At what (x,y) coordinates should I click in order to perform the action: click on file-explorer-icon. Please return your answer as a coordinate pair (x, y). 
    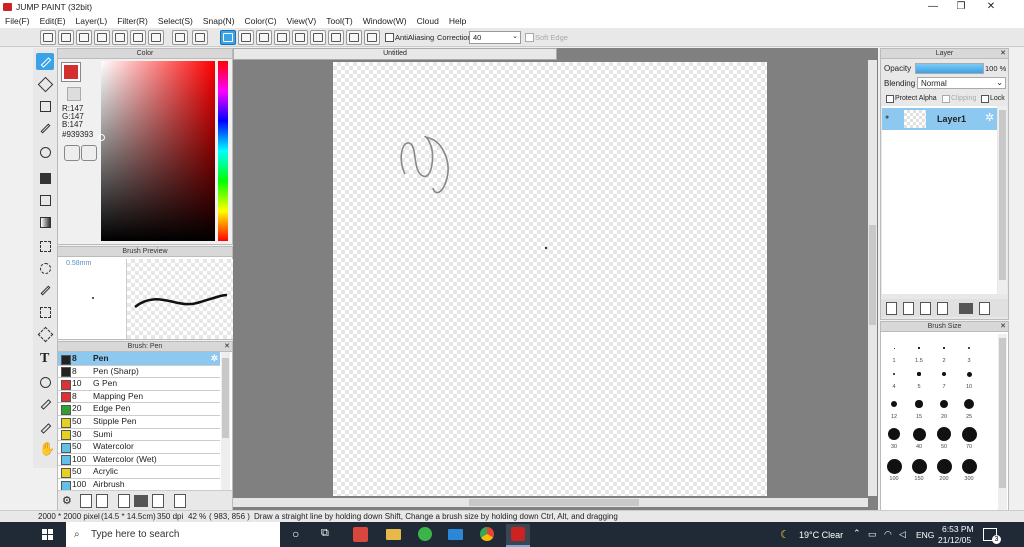
    Looking at the image, I should click on (393, 534).